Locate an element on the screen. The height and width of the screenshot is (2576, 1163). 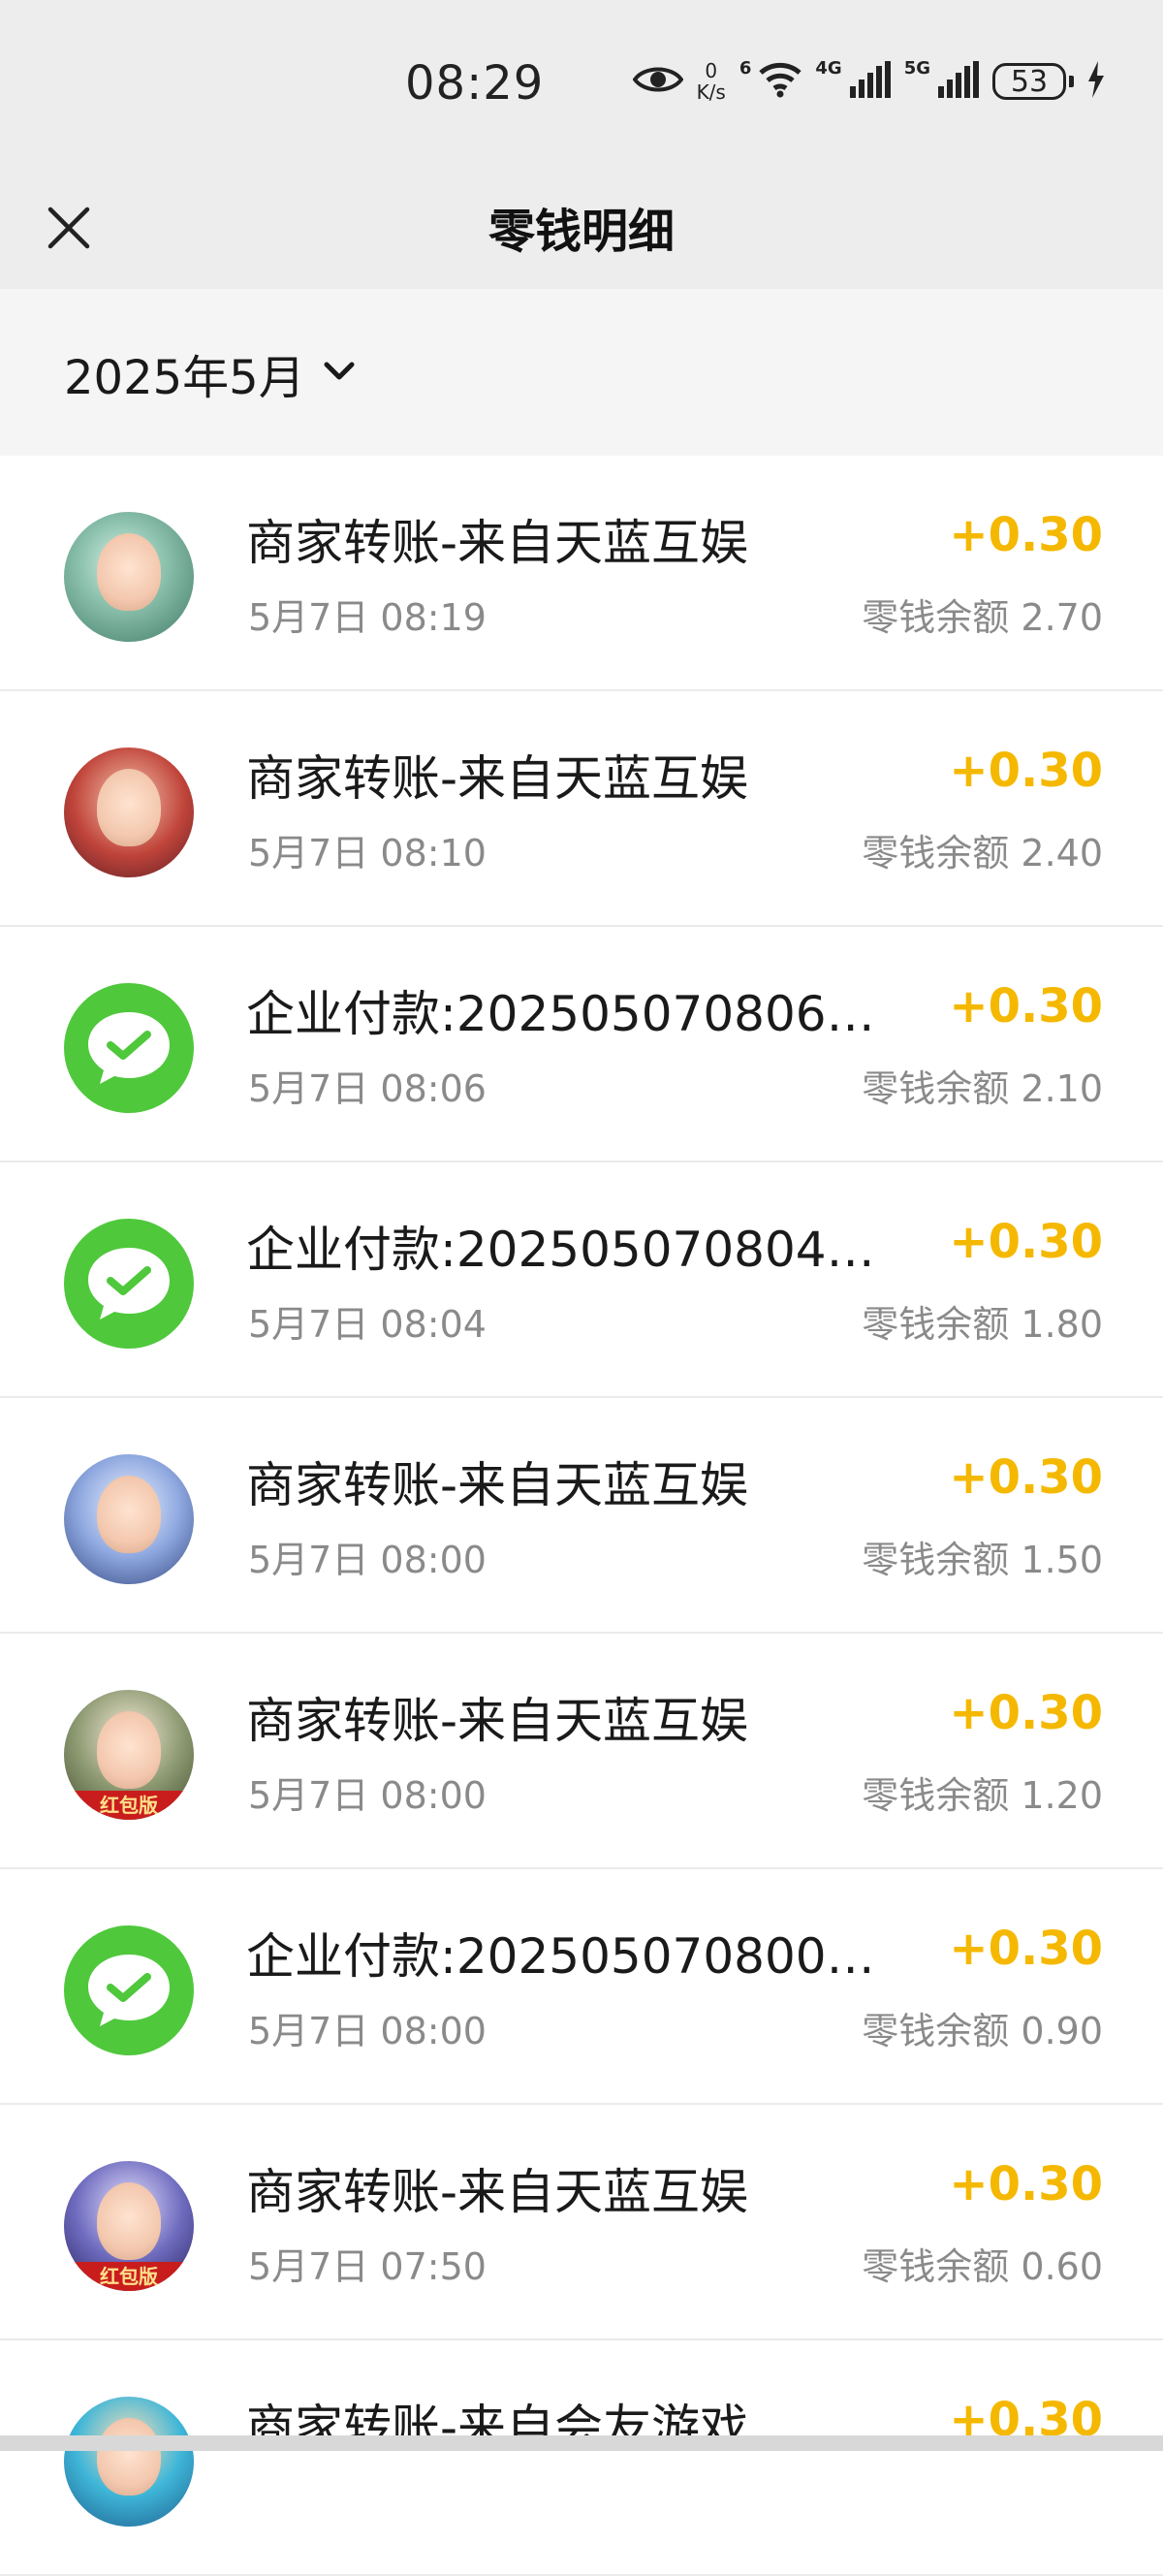
balance-info: 零钱余额 0.90 is located at coordinates (982, 2027).